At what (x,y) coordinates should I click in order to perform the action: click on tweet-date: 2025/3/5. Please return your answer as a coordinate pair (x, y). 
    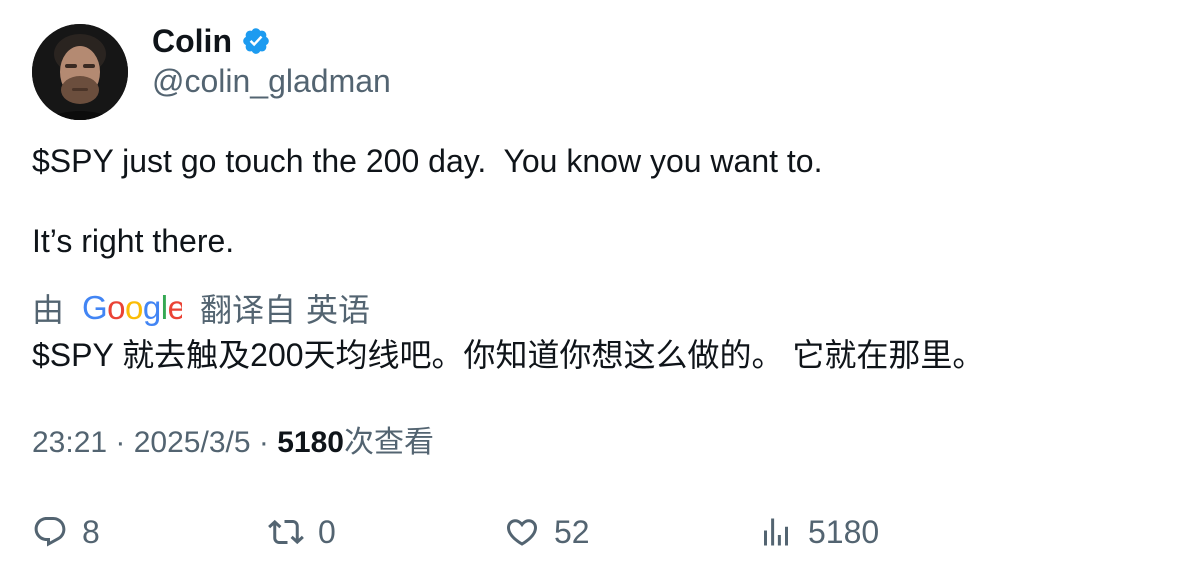
    Looking at the image, I should click on (192, 442).